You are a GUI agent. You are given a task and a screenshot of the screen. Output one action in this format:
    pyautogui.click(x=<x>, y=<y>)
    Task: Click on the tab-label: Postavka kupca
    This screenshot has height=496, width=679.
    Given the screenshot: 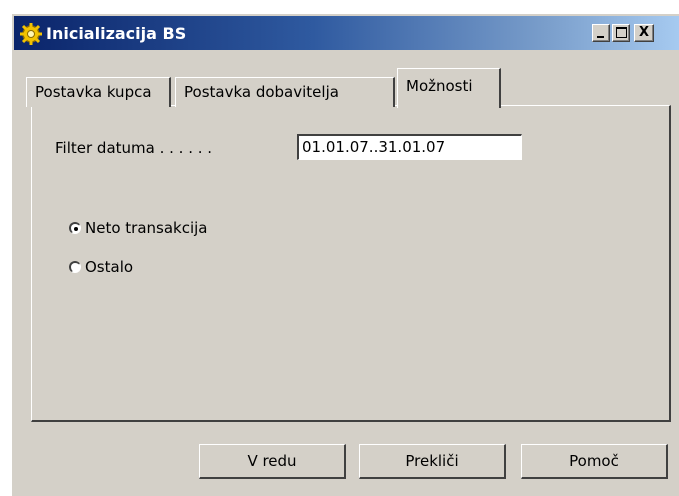 What is the action you would take?
    pyautogui.click(x=93, y=92)
    